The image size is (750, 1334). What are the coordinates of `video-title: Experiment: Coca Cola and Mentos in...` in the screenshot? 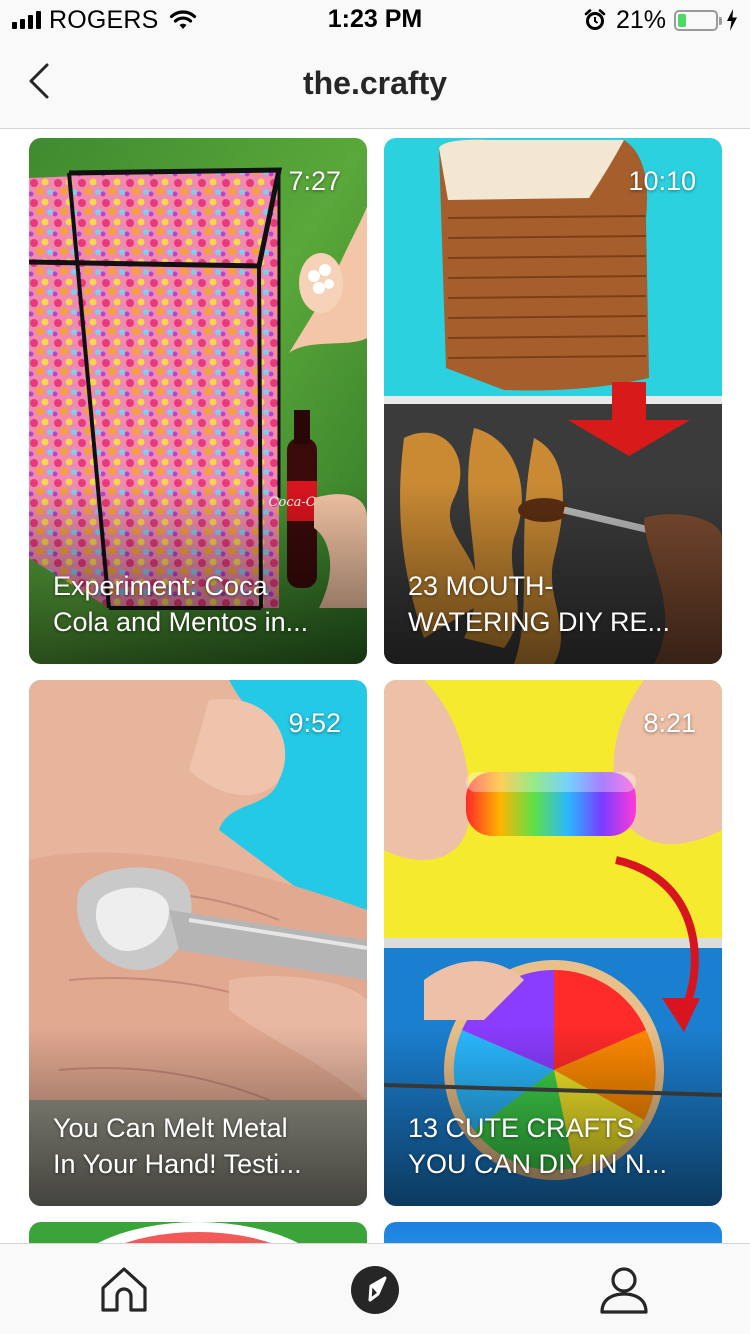 It's located at (181, 604).